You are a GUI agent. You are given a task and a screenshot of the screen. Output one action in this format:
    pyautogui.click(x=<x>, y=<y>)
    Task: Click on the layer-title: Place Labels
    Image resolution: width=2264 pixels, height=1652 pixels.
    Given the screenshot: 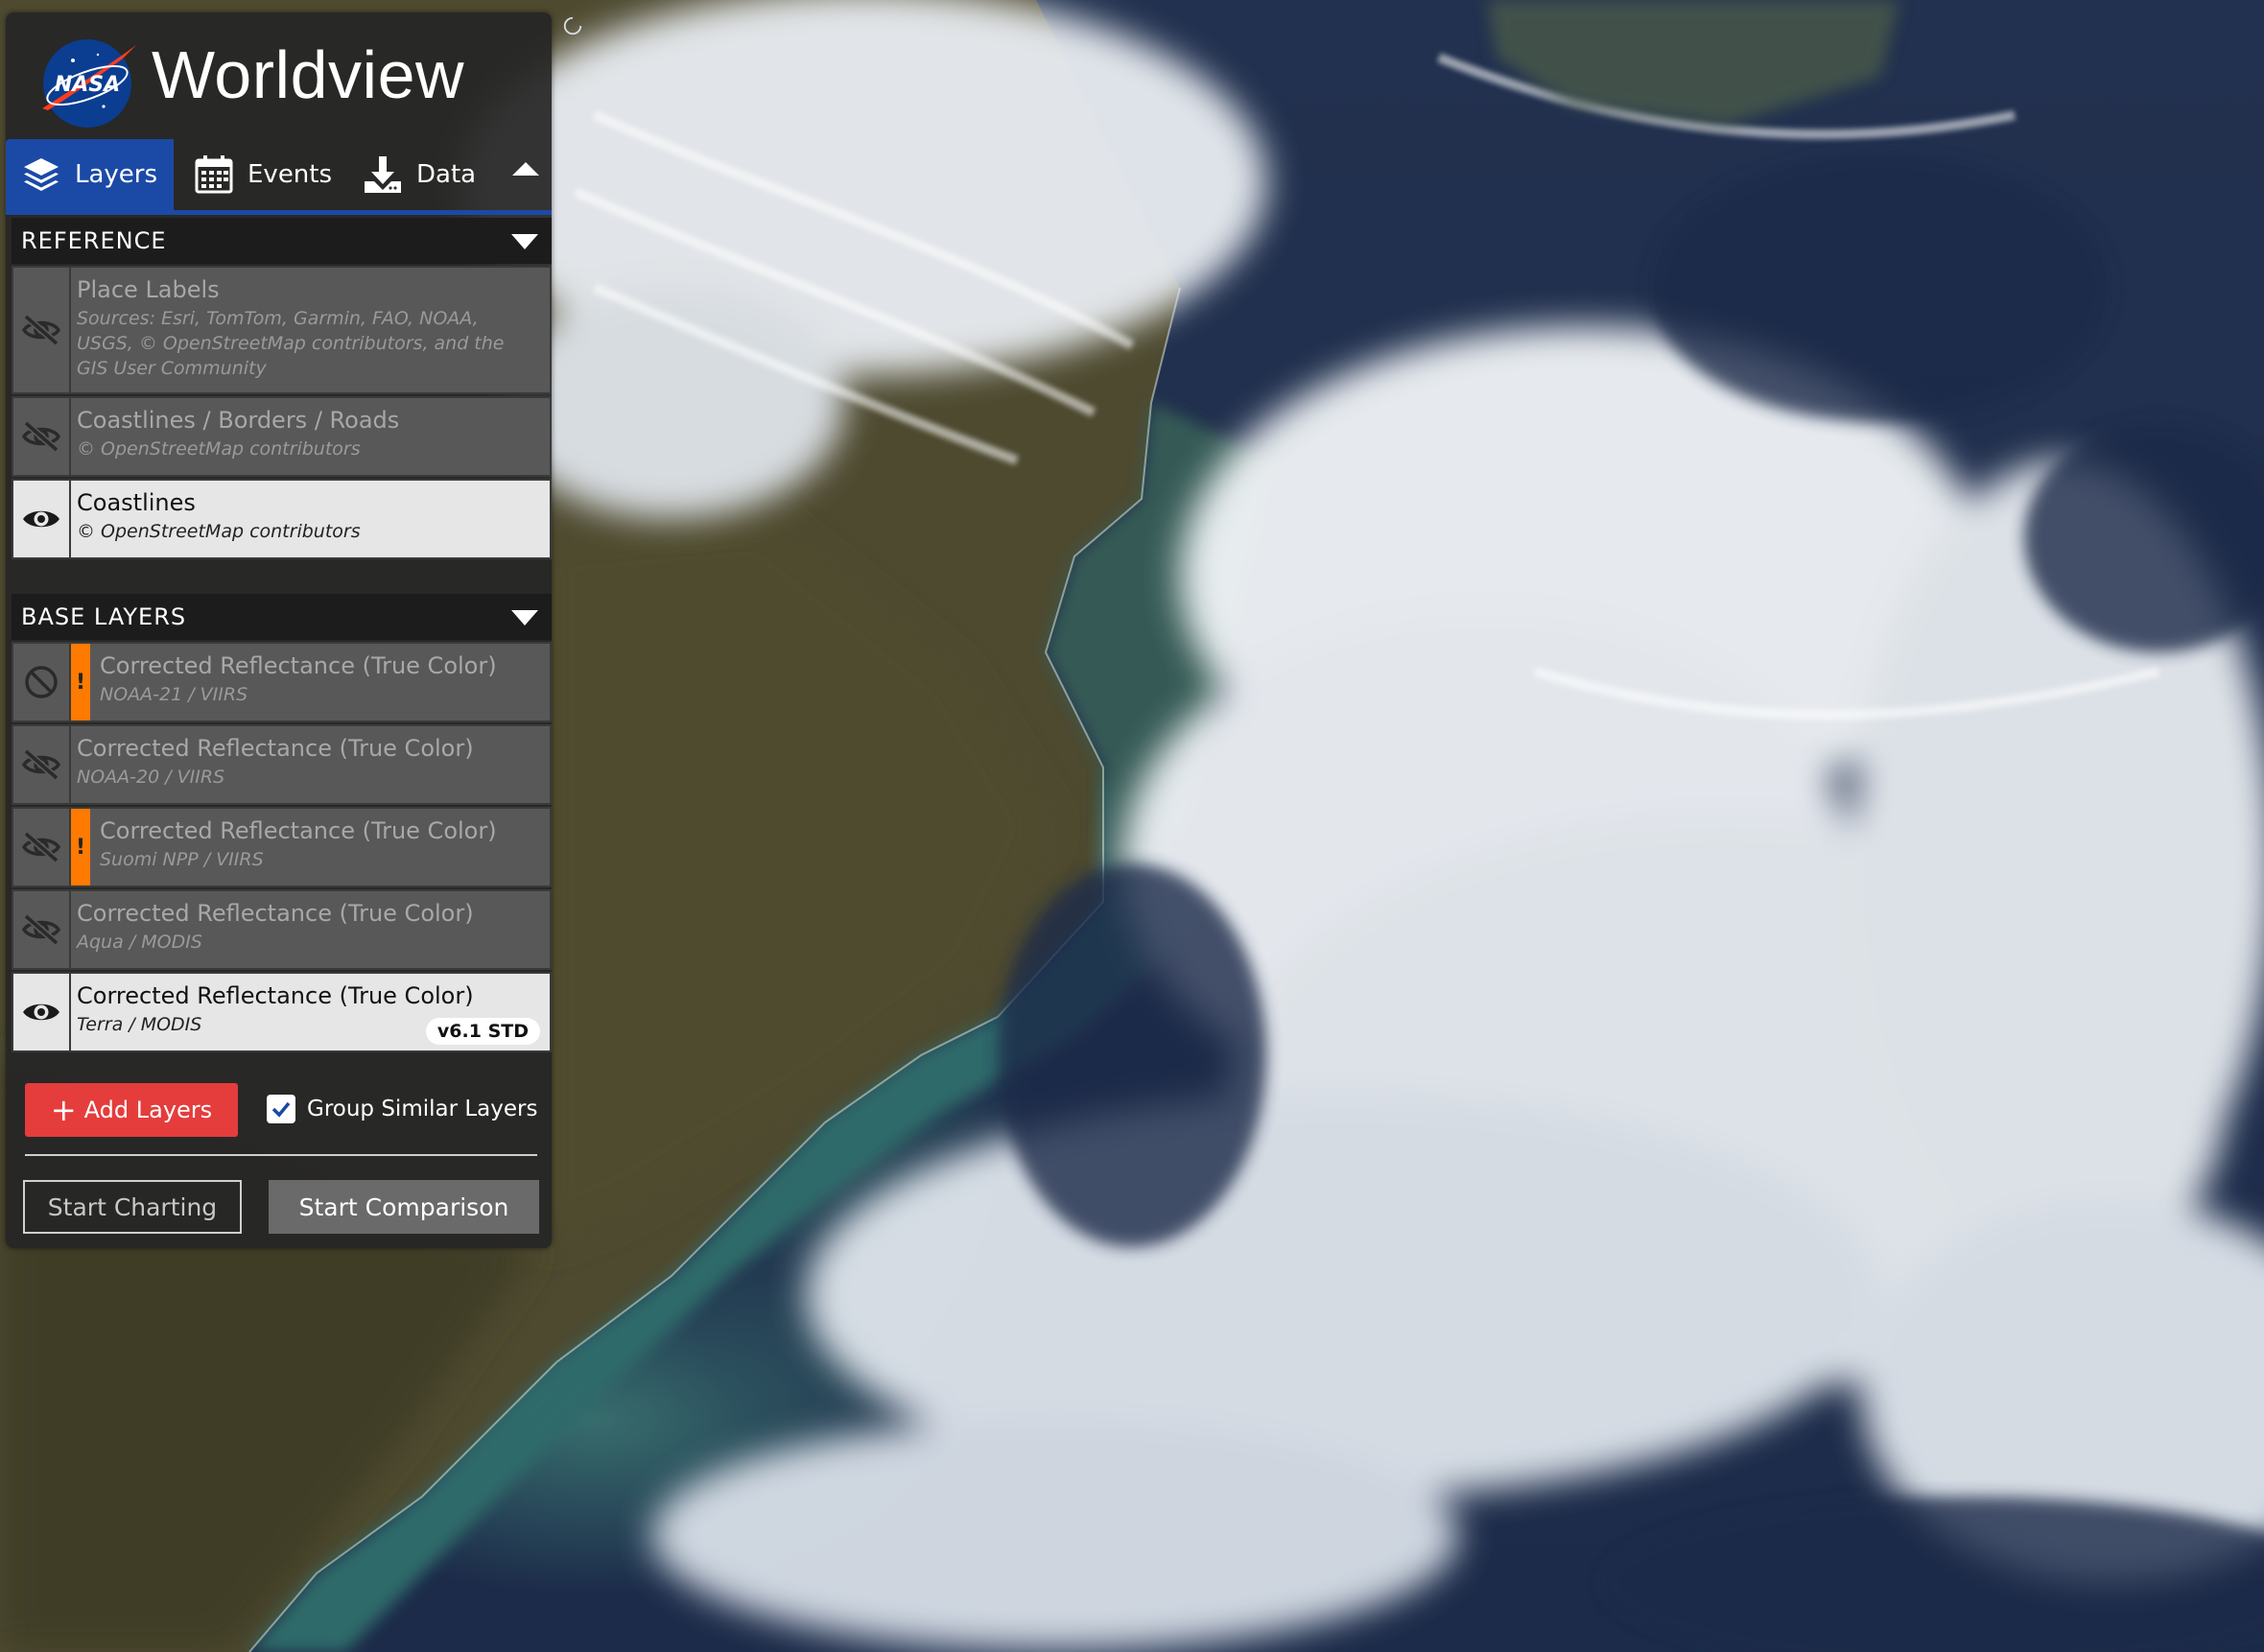 What is the action you would take?
    pyautogui.click(x=148, y=289)
    